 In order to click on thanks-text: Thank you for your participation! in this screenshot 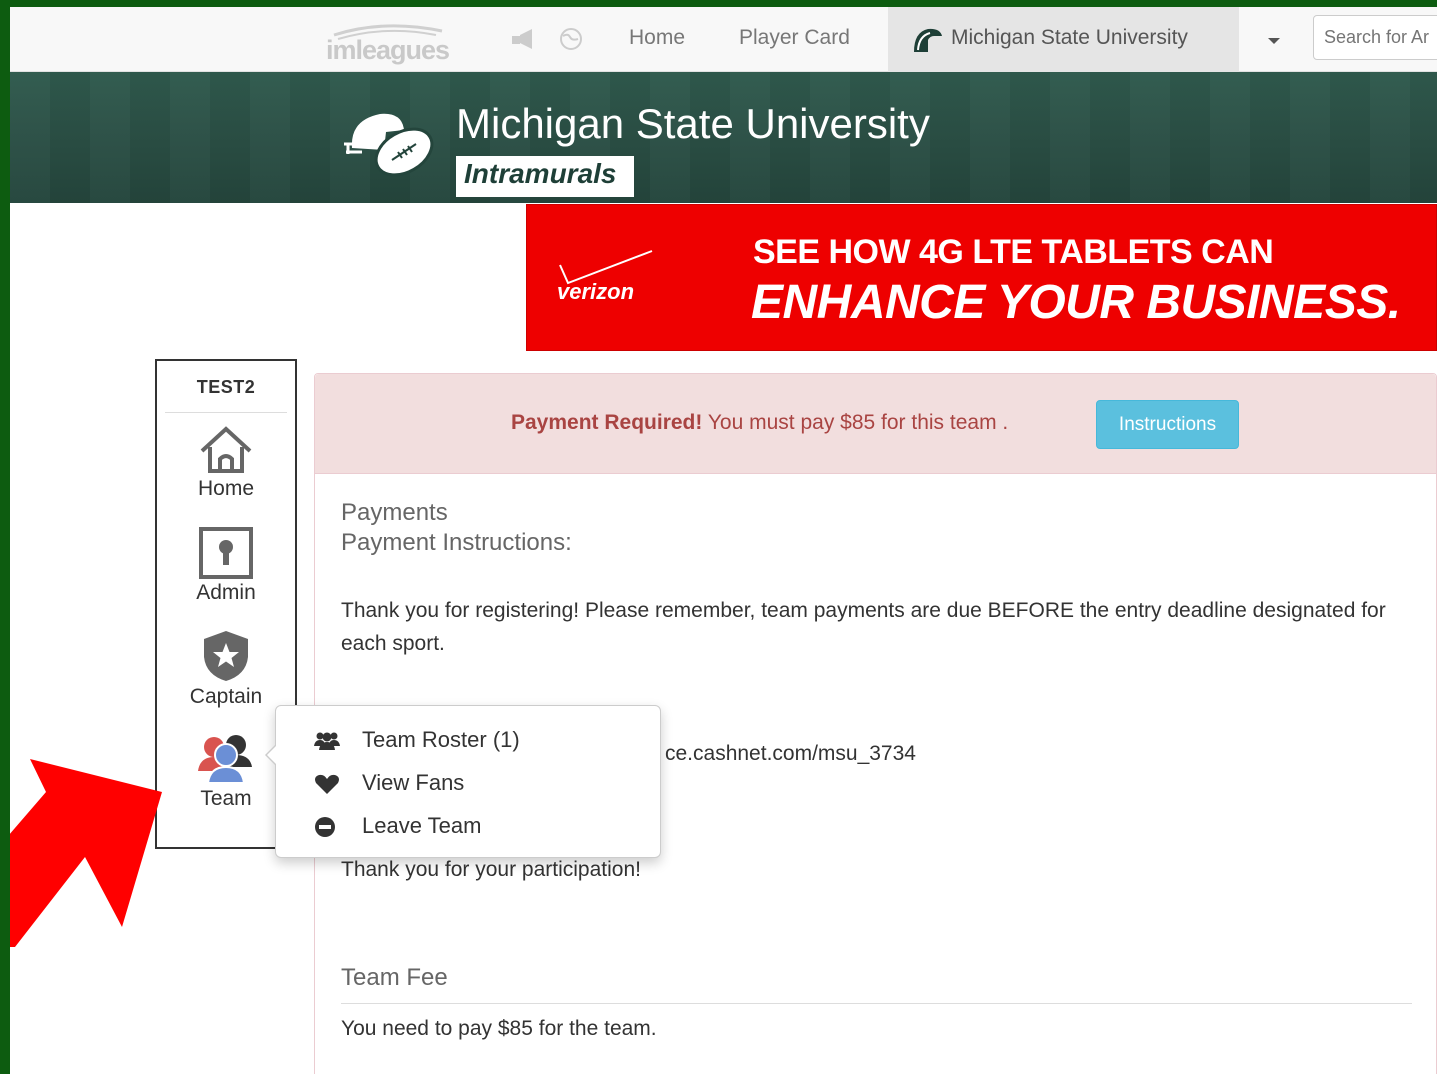, I will do `click(491, 869)`.